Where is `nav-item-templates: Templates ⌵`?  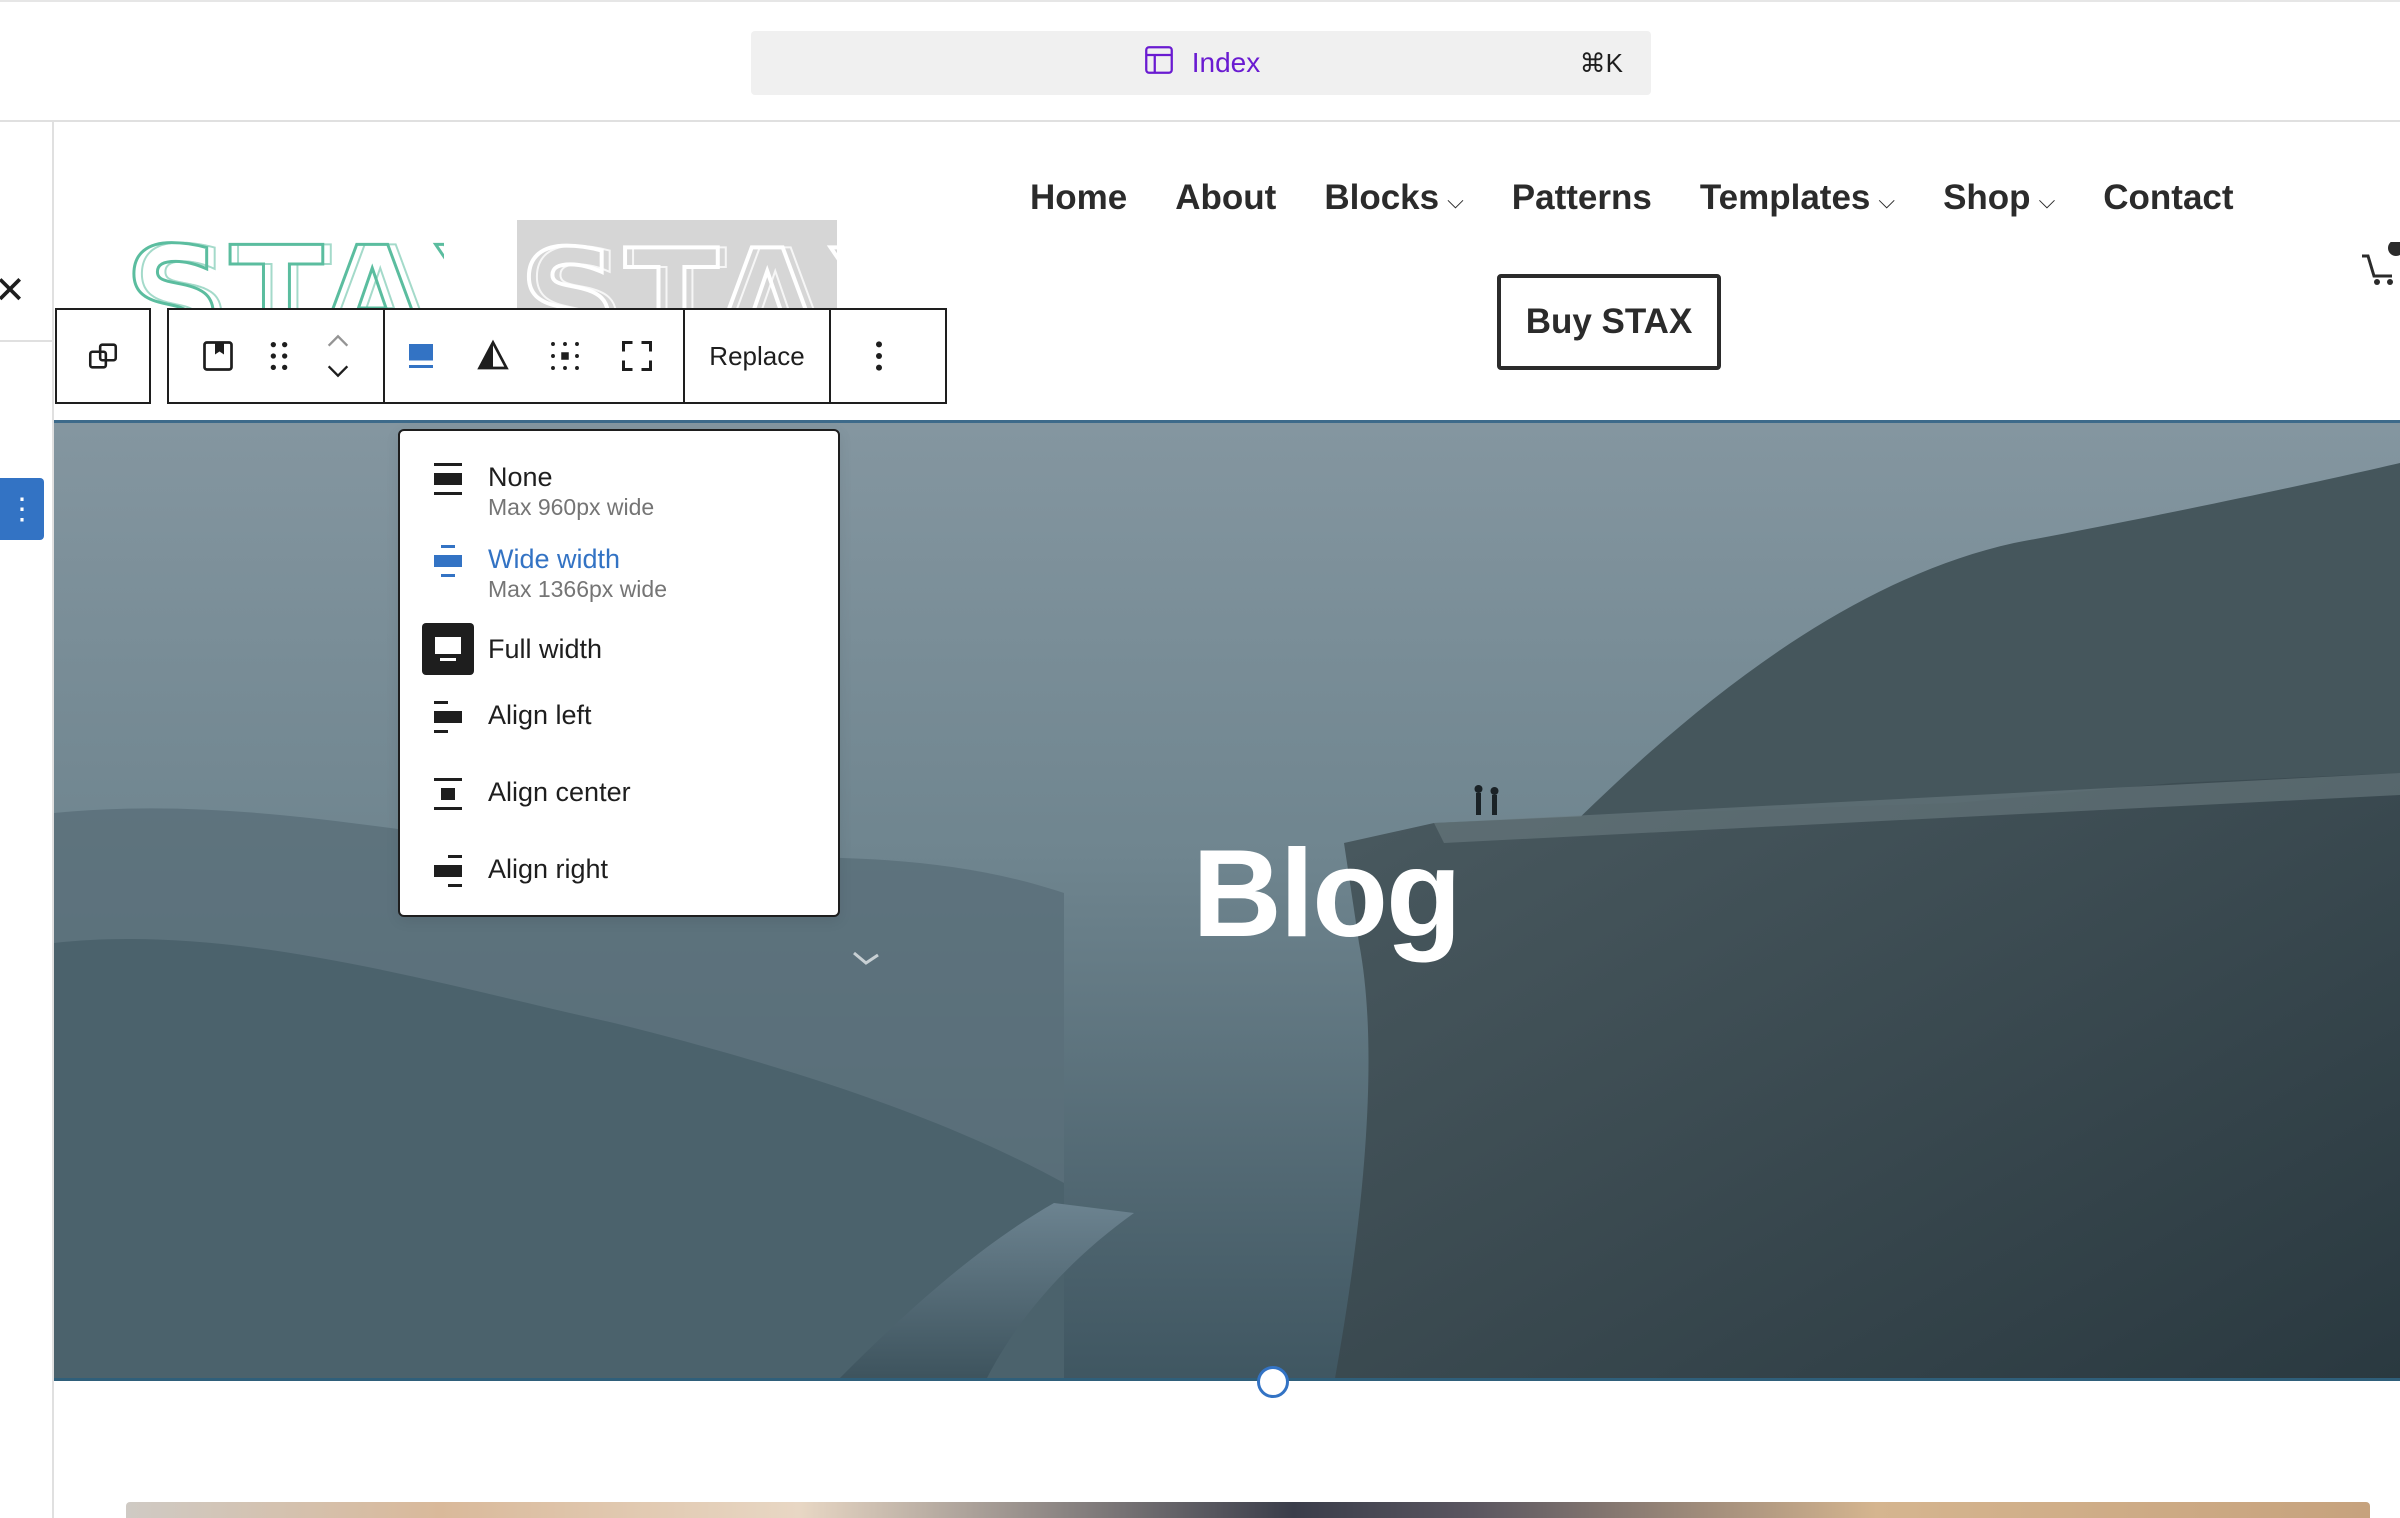 nav-item-templates: Templates ⌵ is located at coordinates (1797, 198).